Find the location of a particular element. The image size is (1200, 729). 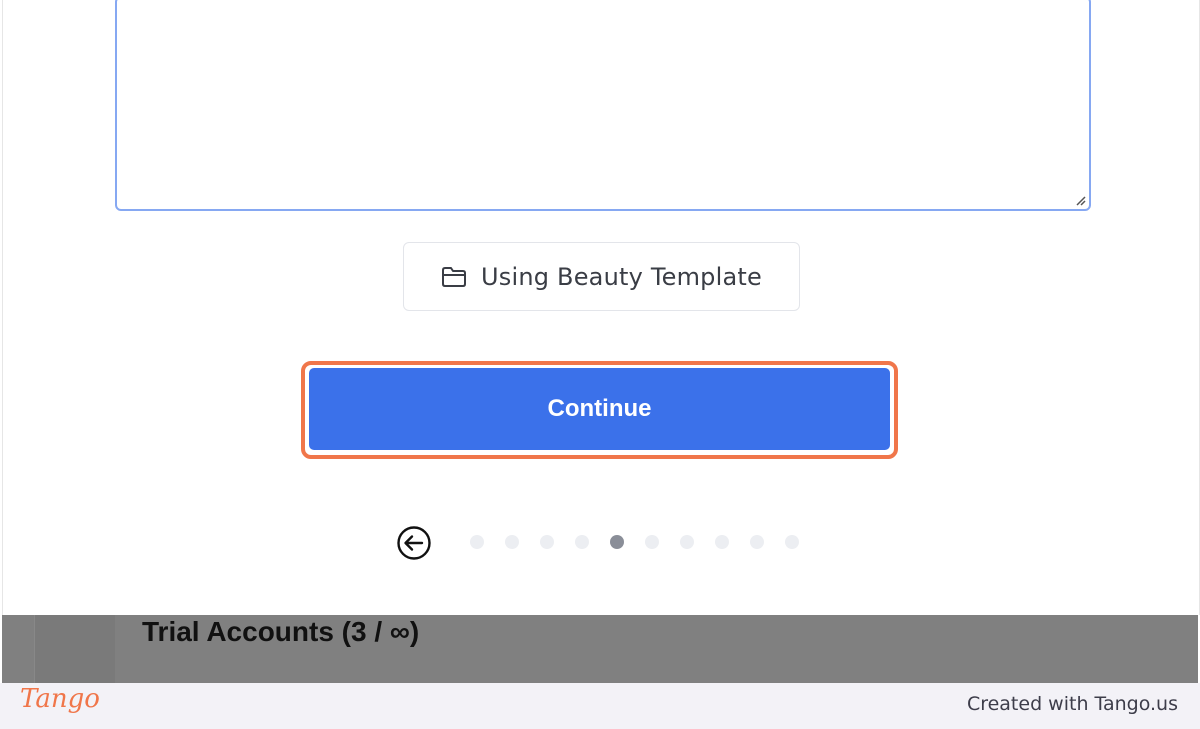

continue-button-label: Continue is located at coordinates (599, 408).